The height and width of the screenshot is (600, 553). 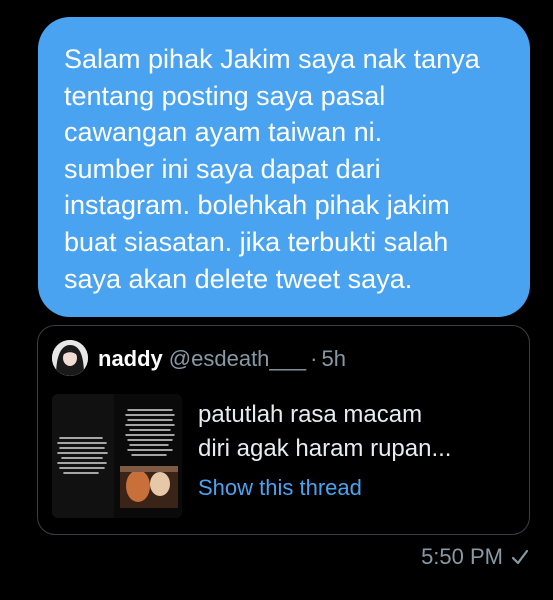 I want to click on message-time: 5:50 PM, so click(x=462, y=556).